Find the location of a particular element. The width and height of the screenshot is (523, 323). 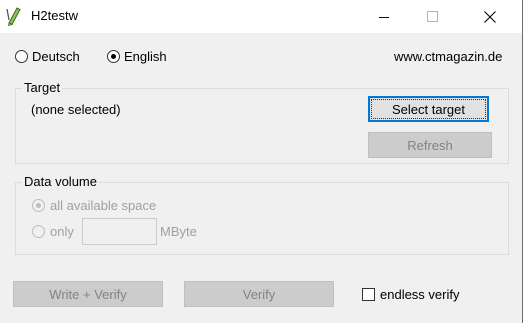

minimize-button is located at coordinates (384, 16).